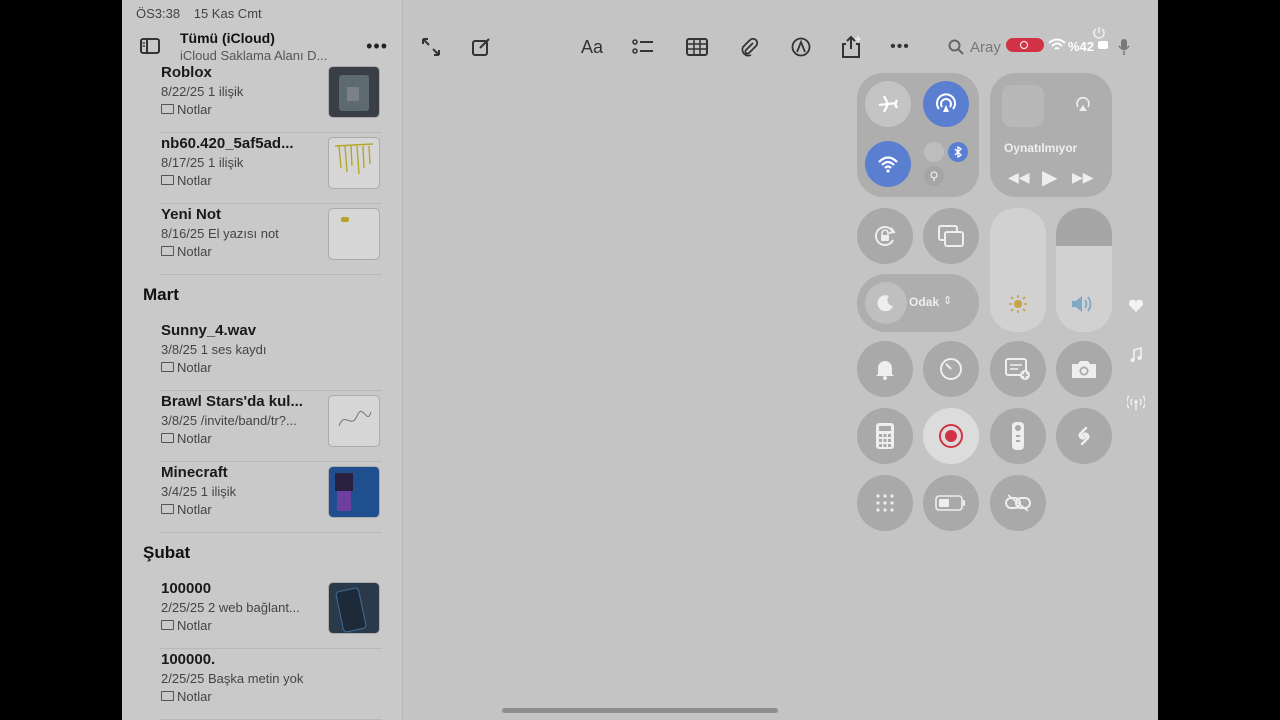 The height and width of the screenshot is (720, 1280). Describe the element at coordinates (355, 418) in the screenshot. I see `signature-drawing` at that location.